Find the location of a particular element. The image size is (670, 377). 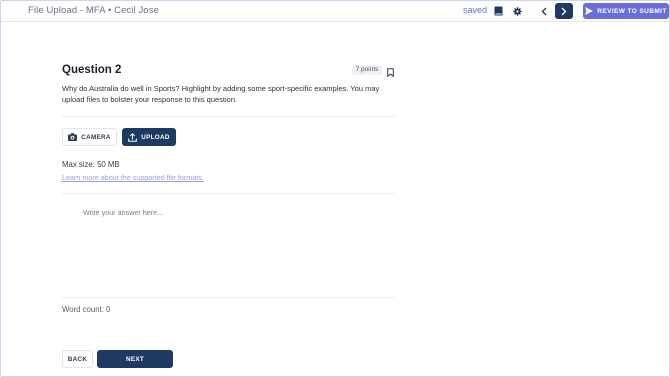

review-to-submit-button: REVIEW TO SUBMIT is located at coordinates (626, 11).